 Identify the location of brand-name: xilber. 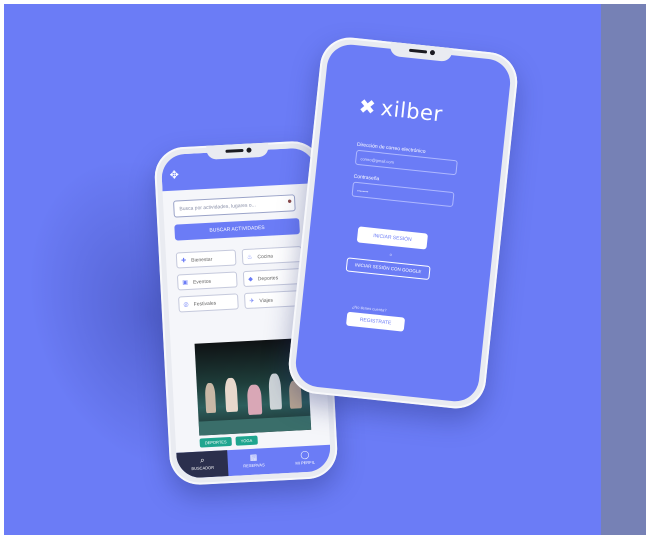
(411, 111).